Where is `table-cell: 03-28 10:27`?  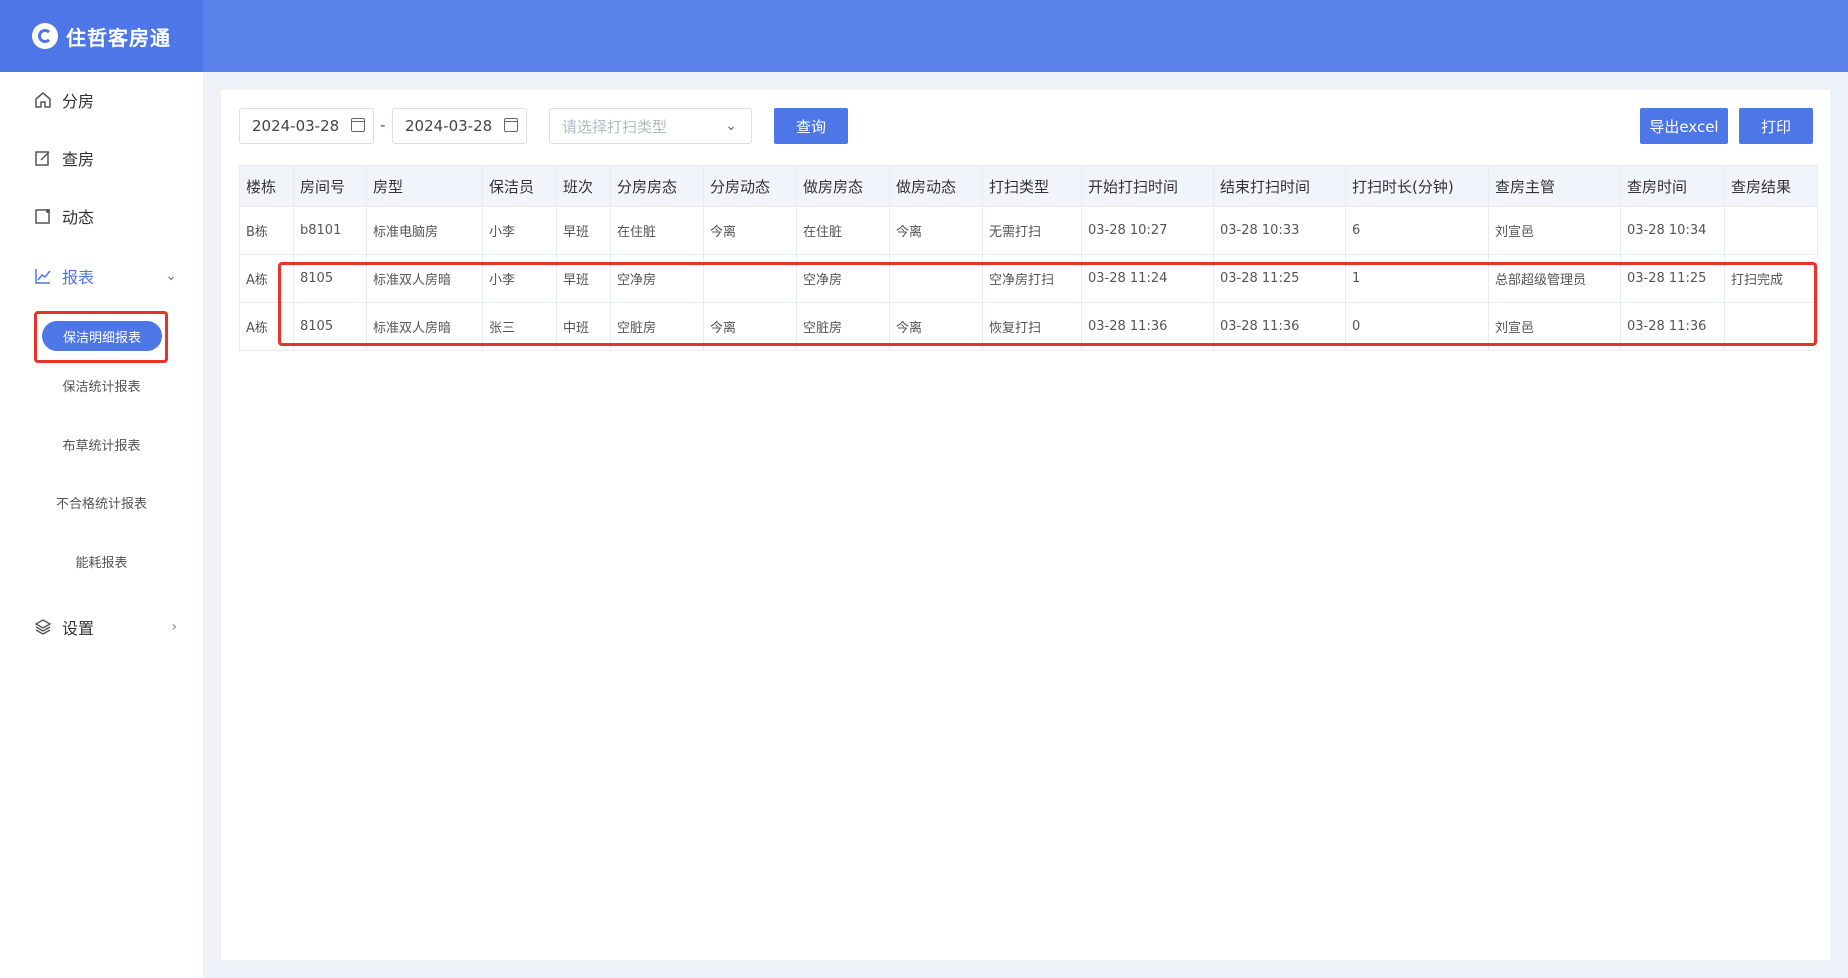
table-cell: 03-28 10:27 is located at coordinates (1147, 230).